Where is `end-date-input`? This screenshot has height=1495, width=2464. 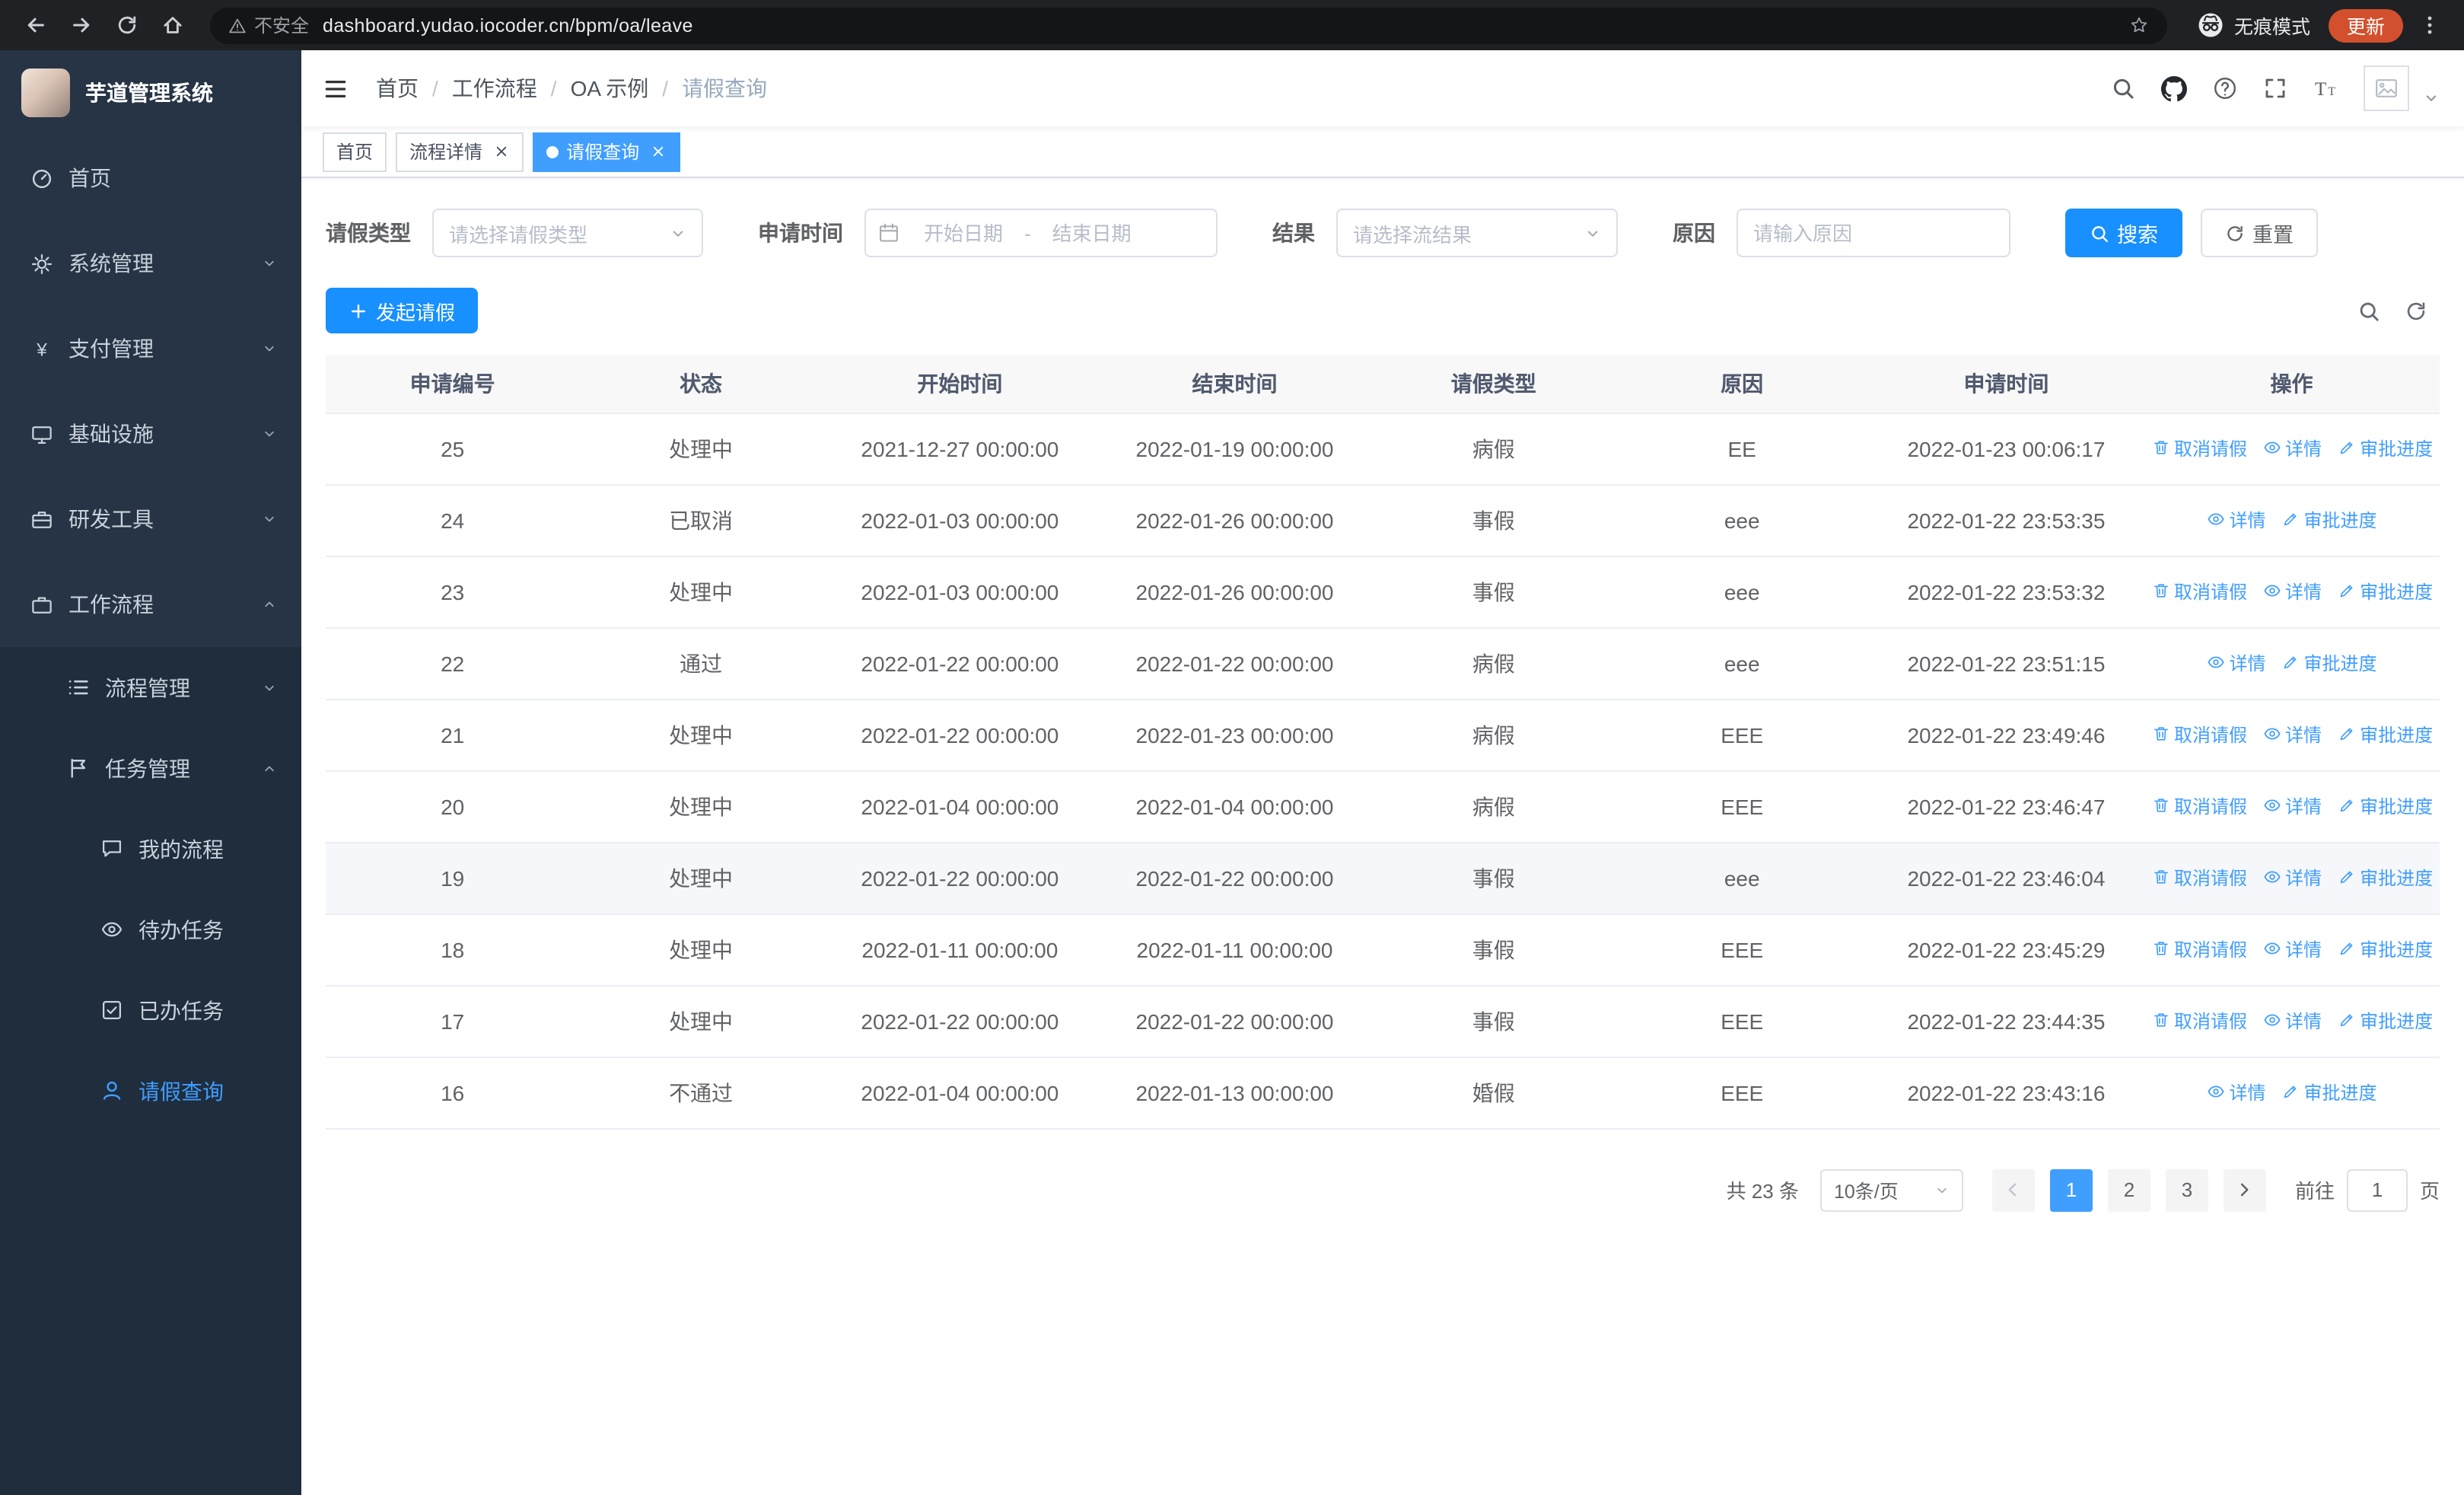 end-date-input is located at coordinates (1091, 233).